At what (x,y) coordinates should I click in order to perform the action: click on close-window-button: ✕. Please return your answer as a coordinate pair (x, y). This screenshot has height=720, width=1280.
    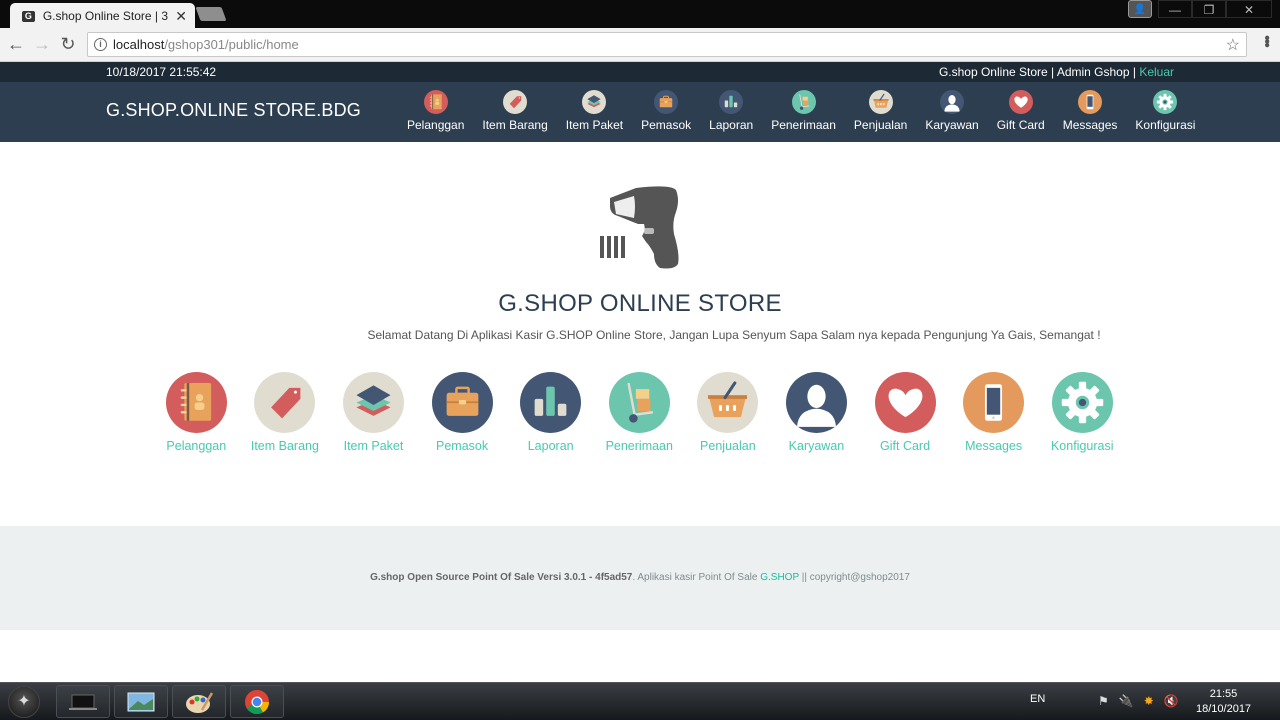
    Looking at the image, I should click on (1249, 9).